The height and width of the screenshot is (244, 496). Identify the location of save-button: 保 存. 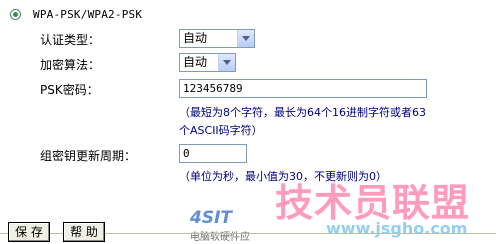
(29, 232).